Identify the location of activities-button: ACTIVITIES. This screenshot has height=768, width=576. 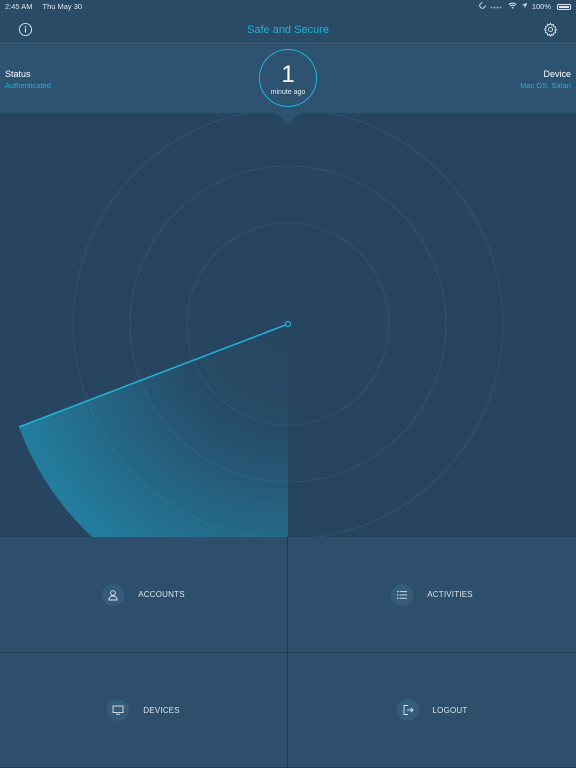
(432, 595).